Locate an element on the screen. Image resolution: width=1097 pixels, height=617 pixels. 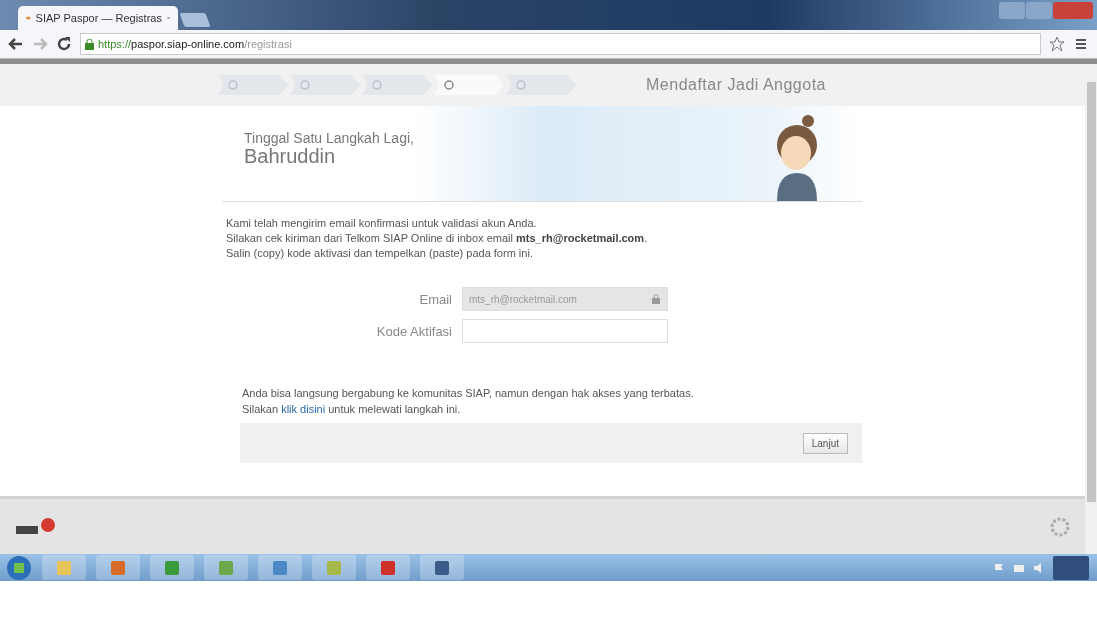
browser-tab: SIAP Paspor — Registras is located at coordinates (98, 18).